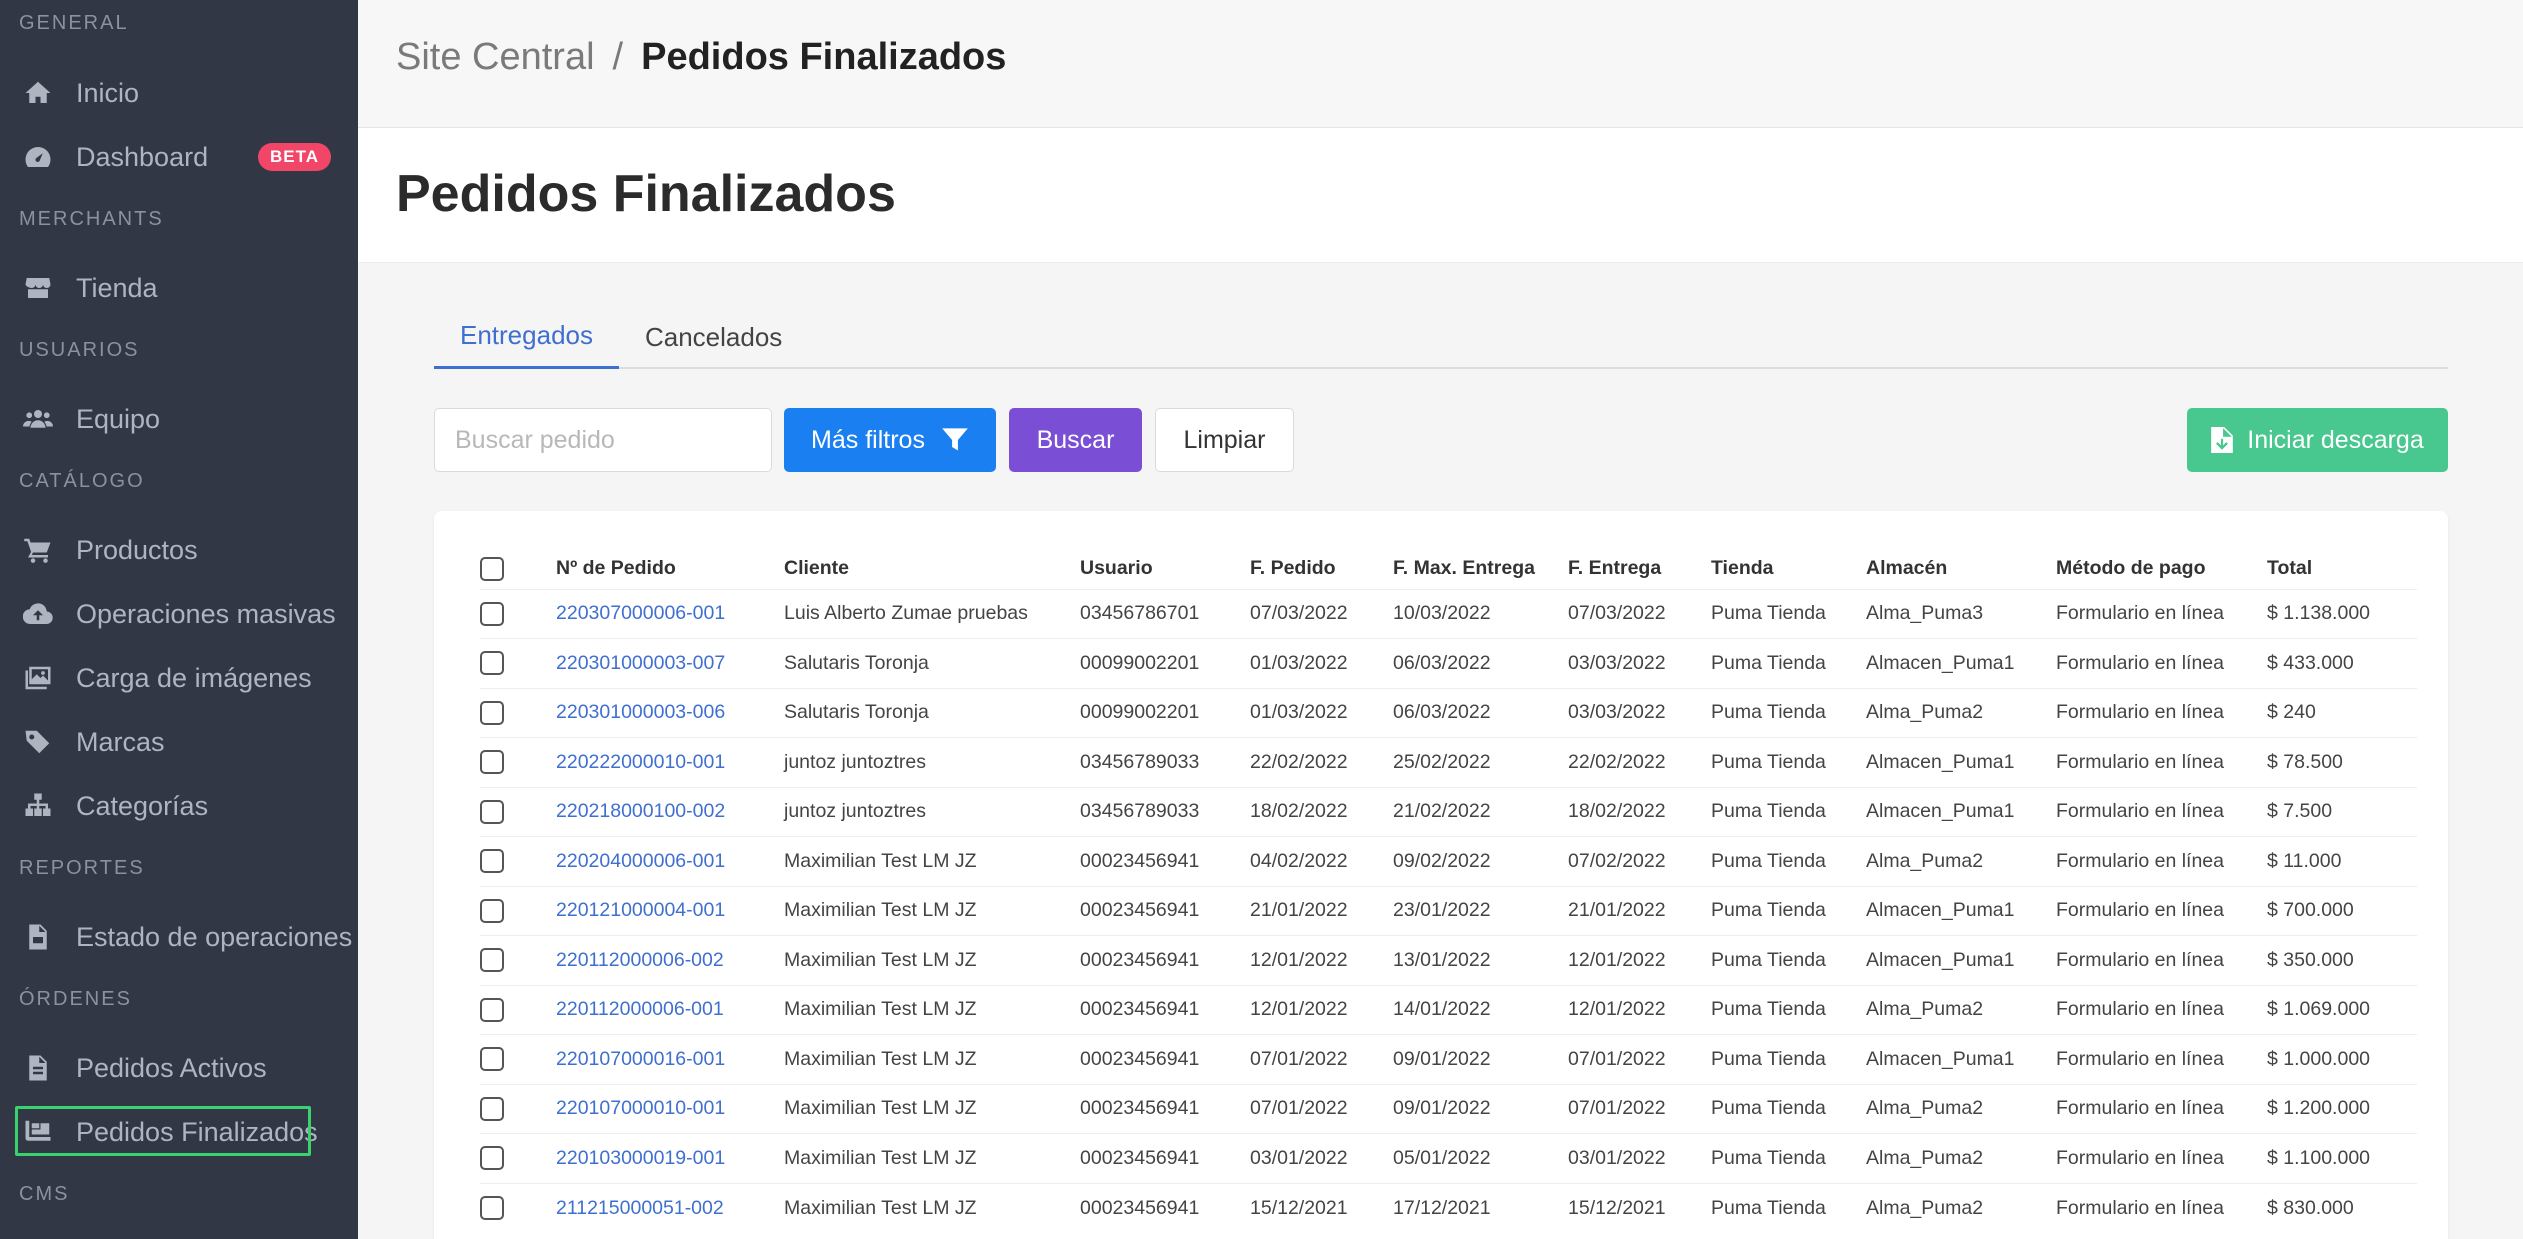 The height and width of the screenshot is (1239, 2523). What do you see at coordinates (640, 1059) in the screenshot?
I see `order-link: 220107000016-001` at bounding box center [640, 1059].